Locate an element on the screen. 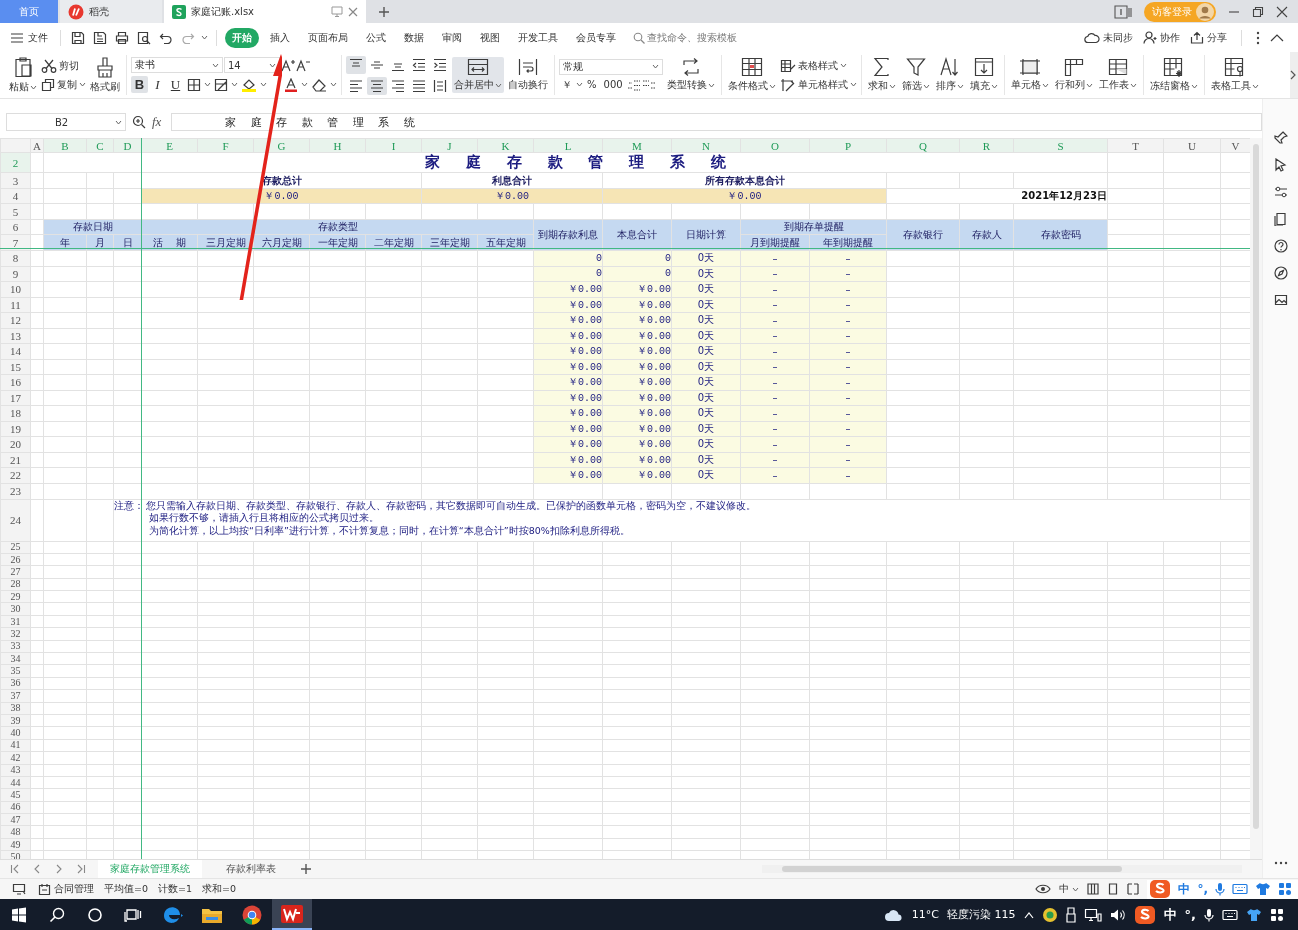 This screenshot has height=930, width=1298. ribbon-button: 格式刷 is located at coordinates (105, 75).